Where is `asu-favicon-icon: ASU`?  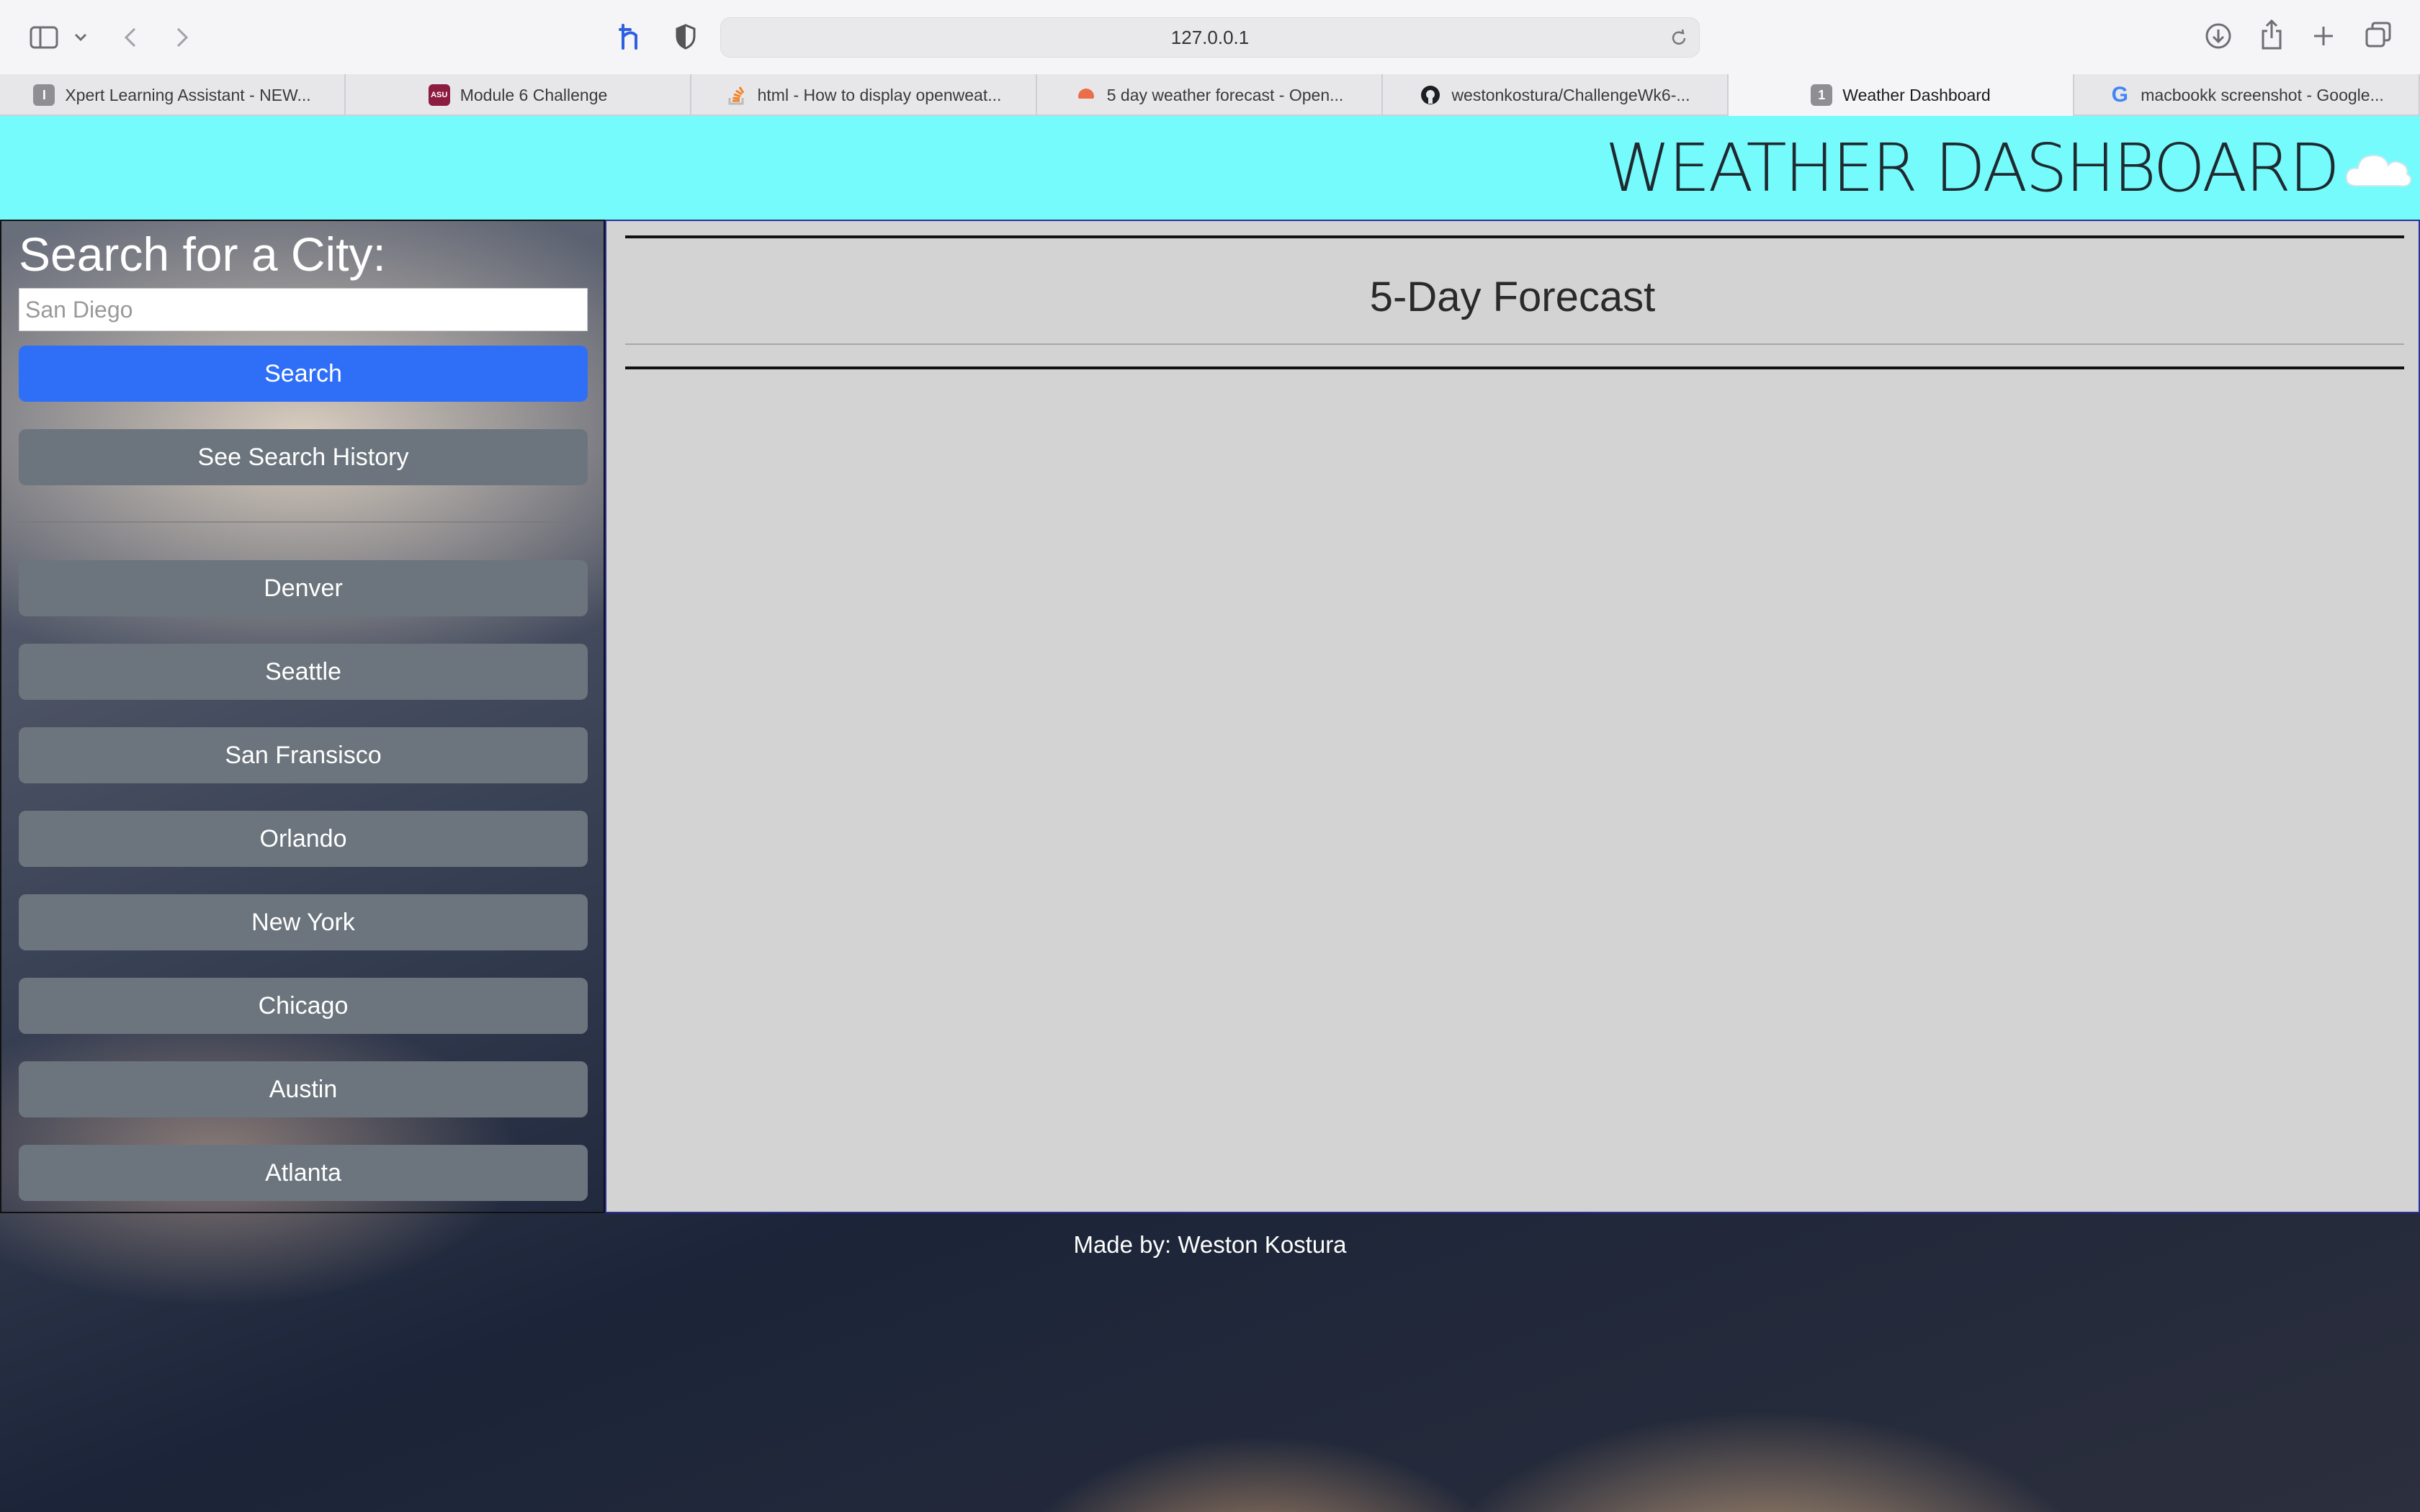 asu-favicon-icon: ASU is located at coordinates (439, 95).